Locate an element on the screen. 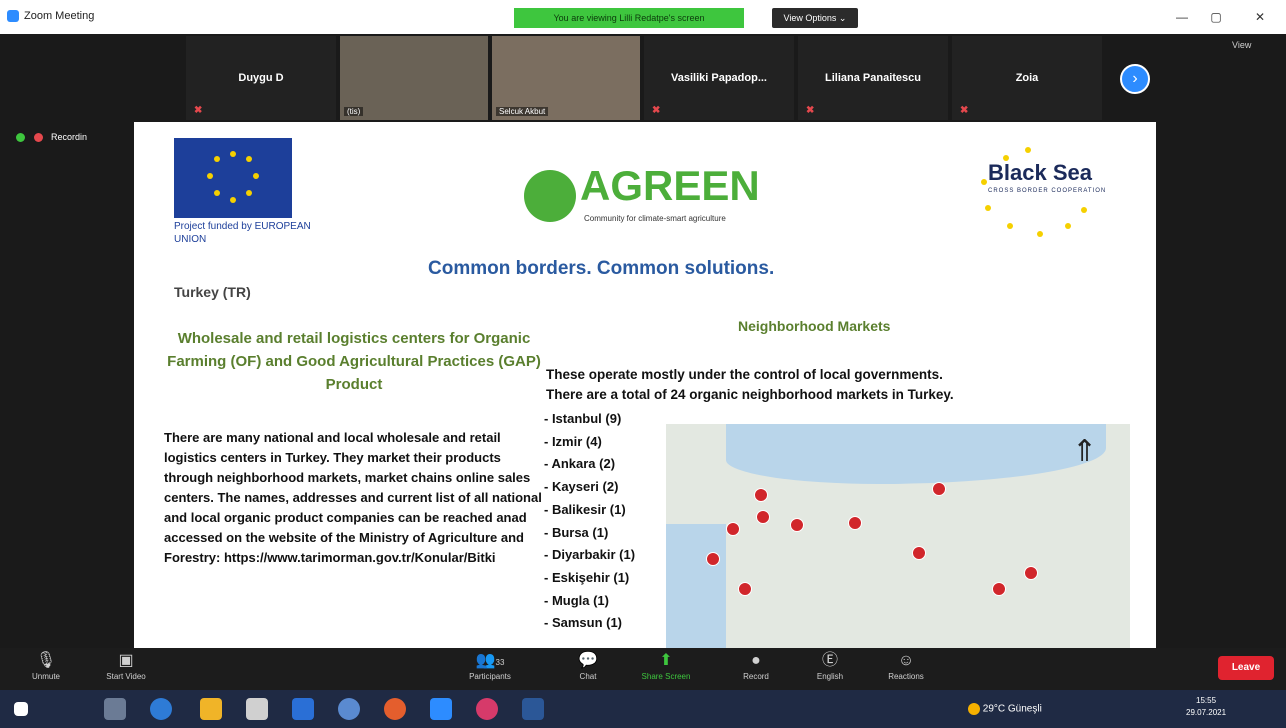 Image resolution: width=1286 pixels, height=728 pixels. participant-name: (tis) is located at coordinates (354, 111).